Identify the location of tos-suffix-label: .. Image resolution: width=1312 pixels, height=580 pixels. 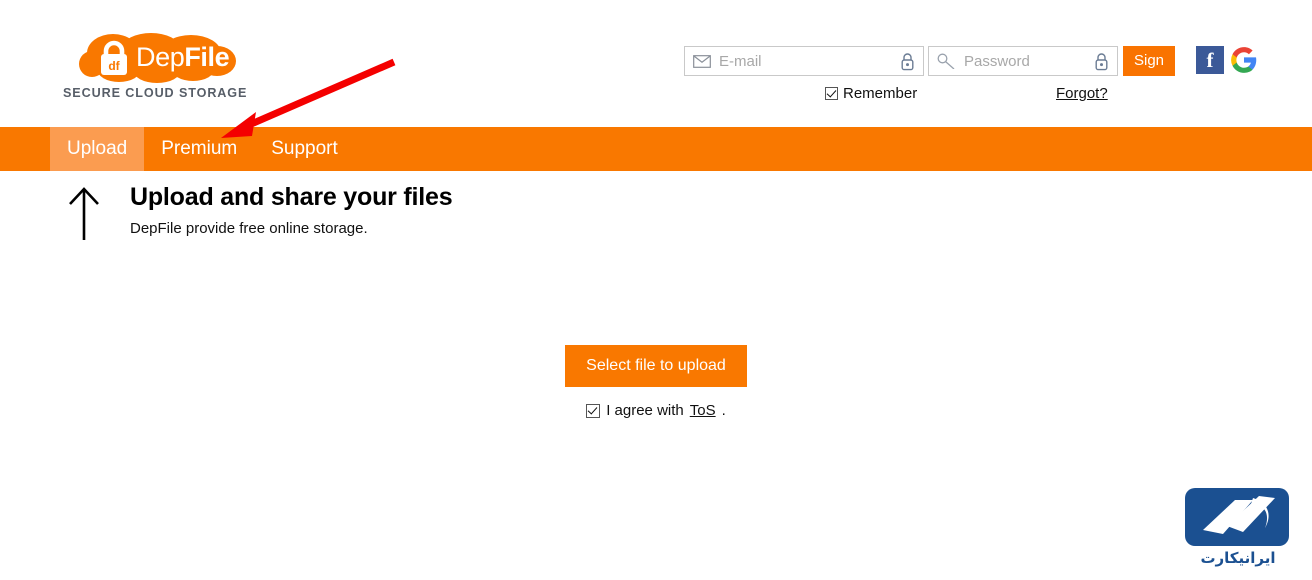
(723, 410).